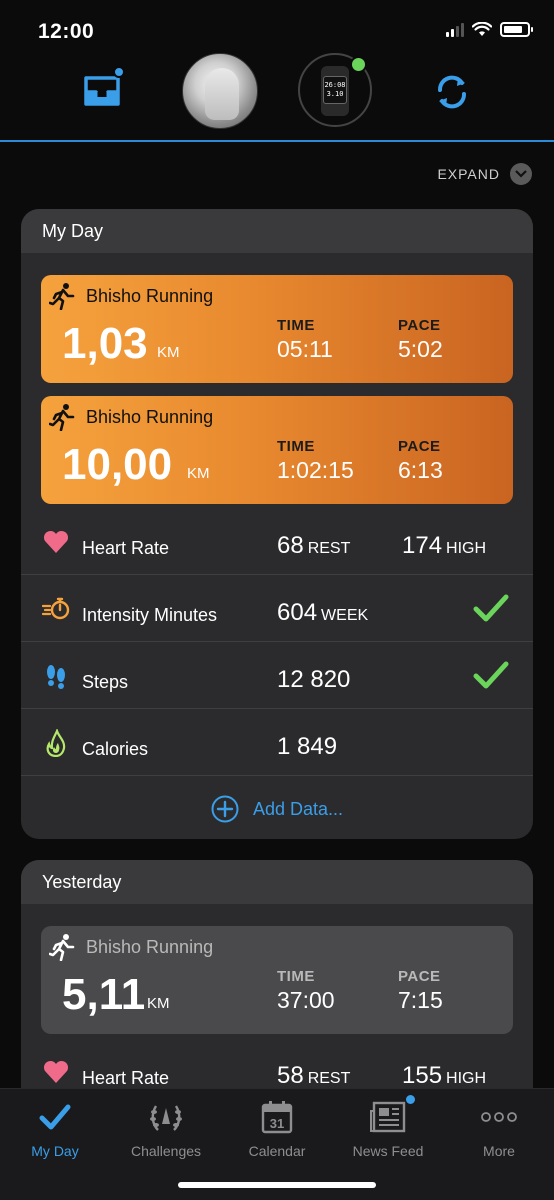  What do you see at coordinates (277, 1185) in the screenshot?
I see `home-indicator` at bounding box center [277, 1185].